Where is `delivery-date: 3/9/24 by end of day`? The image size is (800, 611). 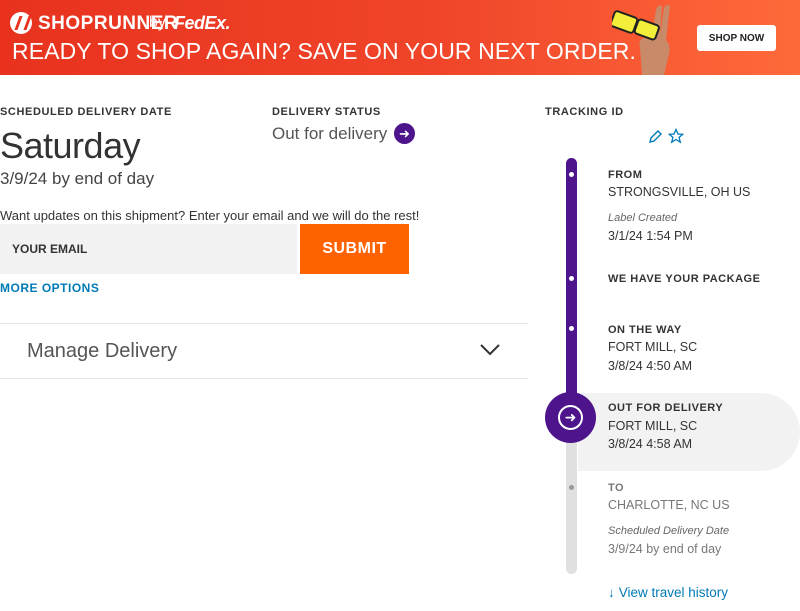 delivery-date: 3/9/24 by end of day is located at coordinates (77, 178).